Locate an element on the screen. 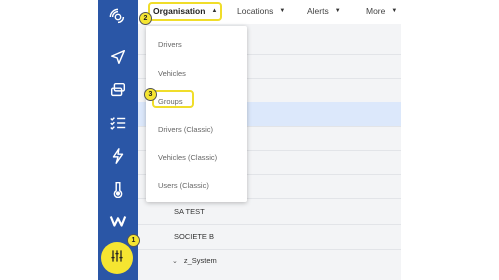 The image size is (499, 280). dropdown-item-vehicles: Vehicles is located at coordinates (172, 73).